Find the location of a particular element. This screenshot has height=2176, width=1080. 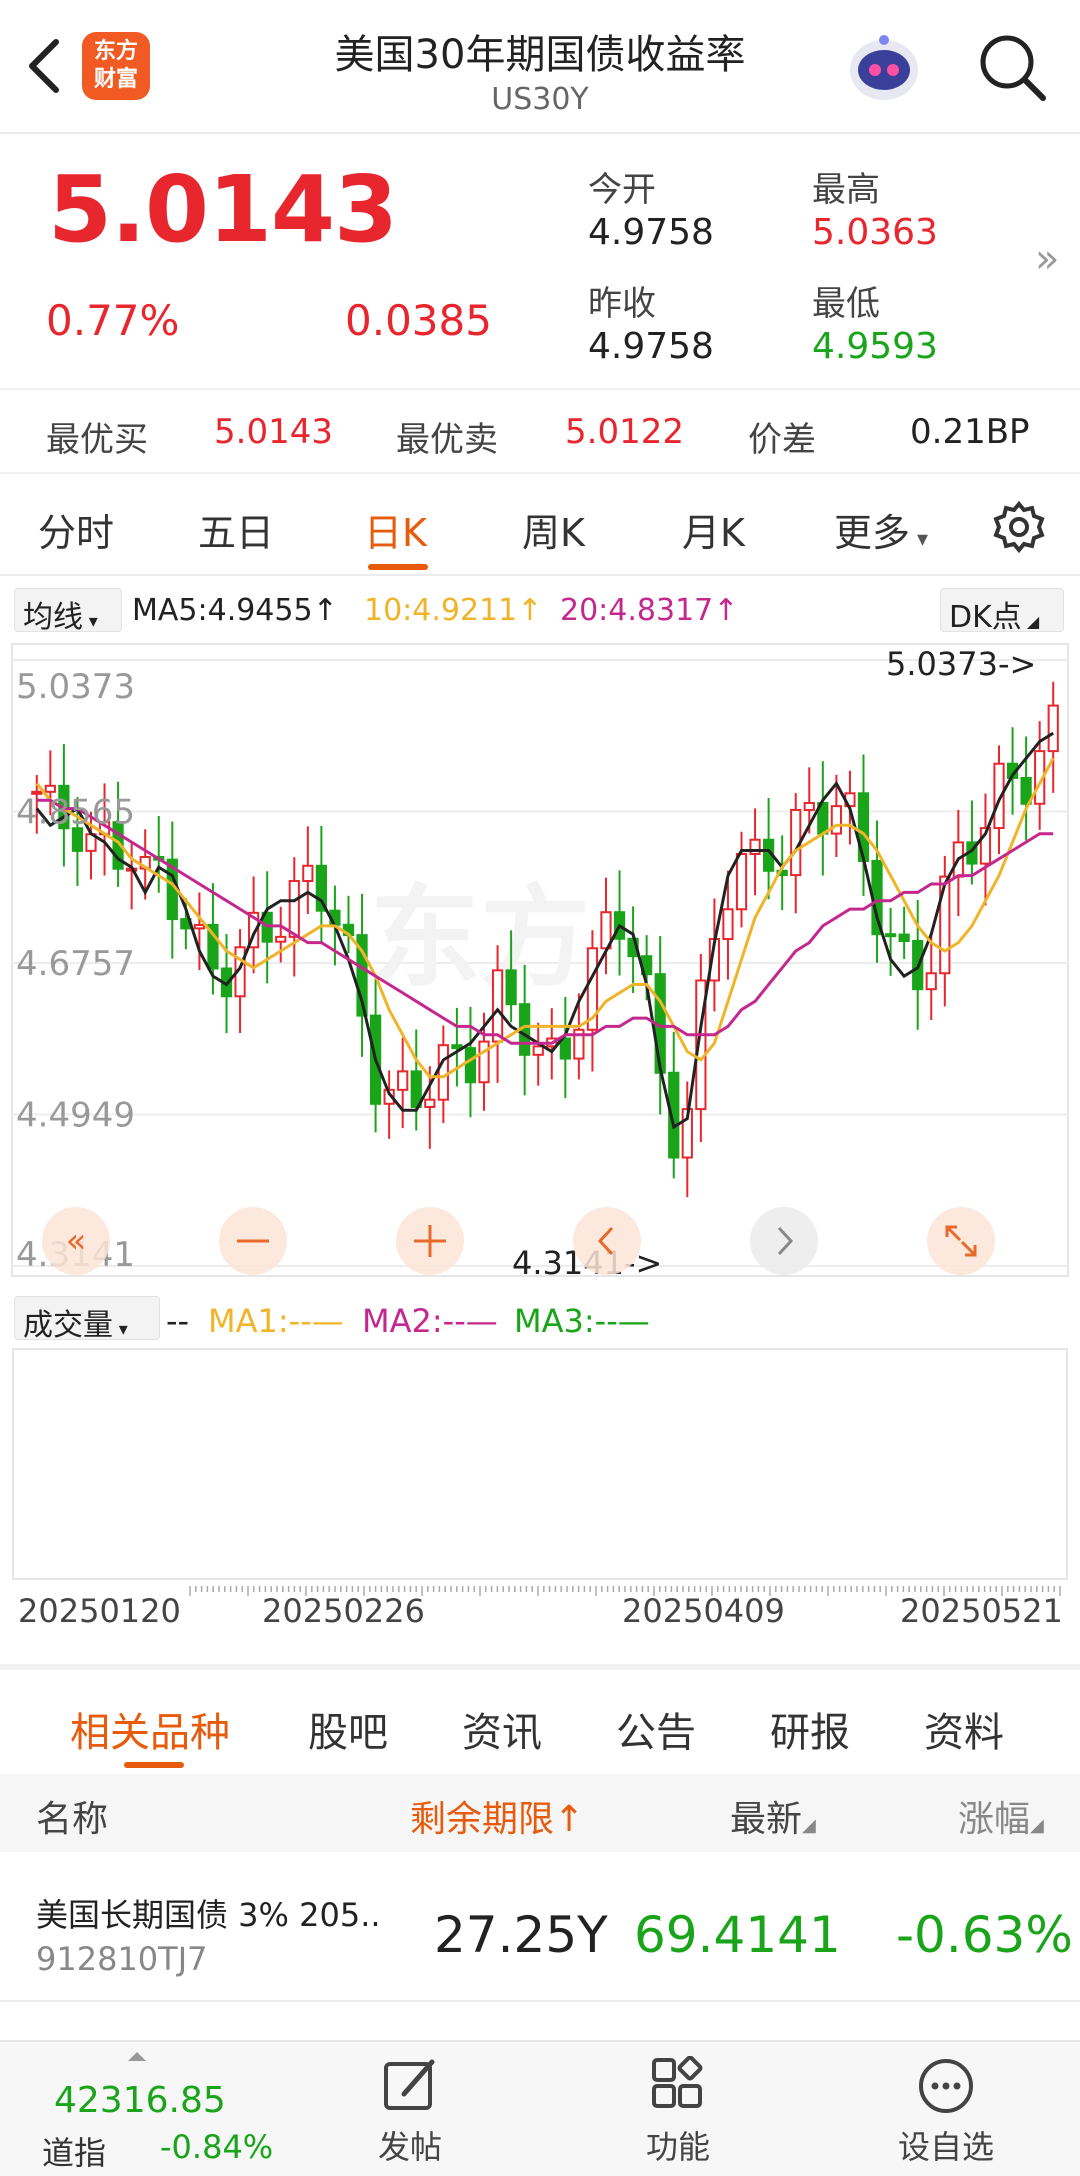

vol-ma1-text: MA1:-- is located at coordinates (260, 1321).